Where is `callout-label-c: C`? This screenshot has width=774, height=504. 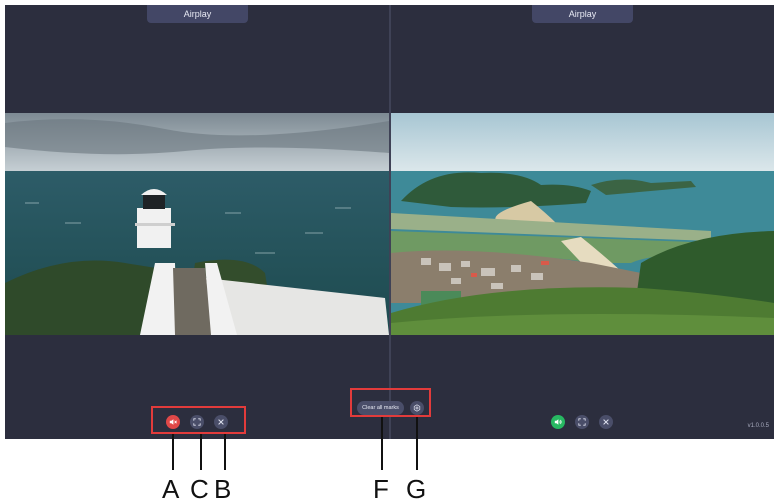
callout-label-c: C is located at coordinates (199, 489).